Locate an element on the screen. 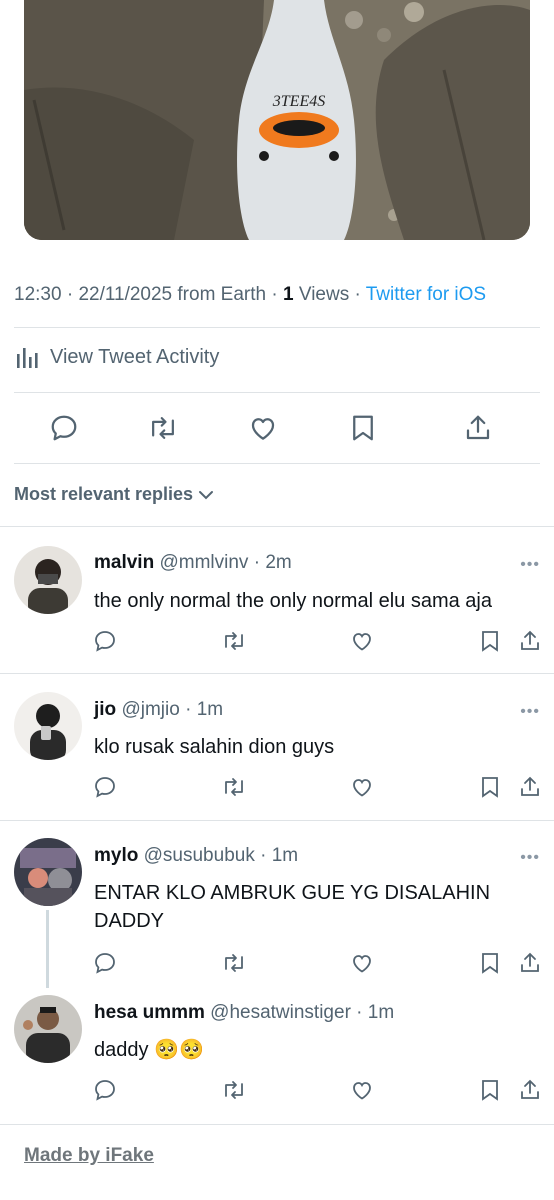 The image size is (554, 1200). reply-text: klo rusak salahin dion guys is located at coordinates (214, 747).